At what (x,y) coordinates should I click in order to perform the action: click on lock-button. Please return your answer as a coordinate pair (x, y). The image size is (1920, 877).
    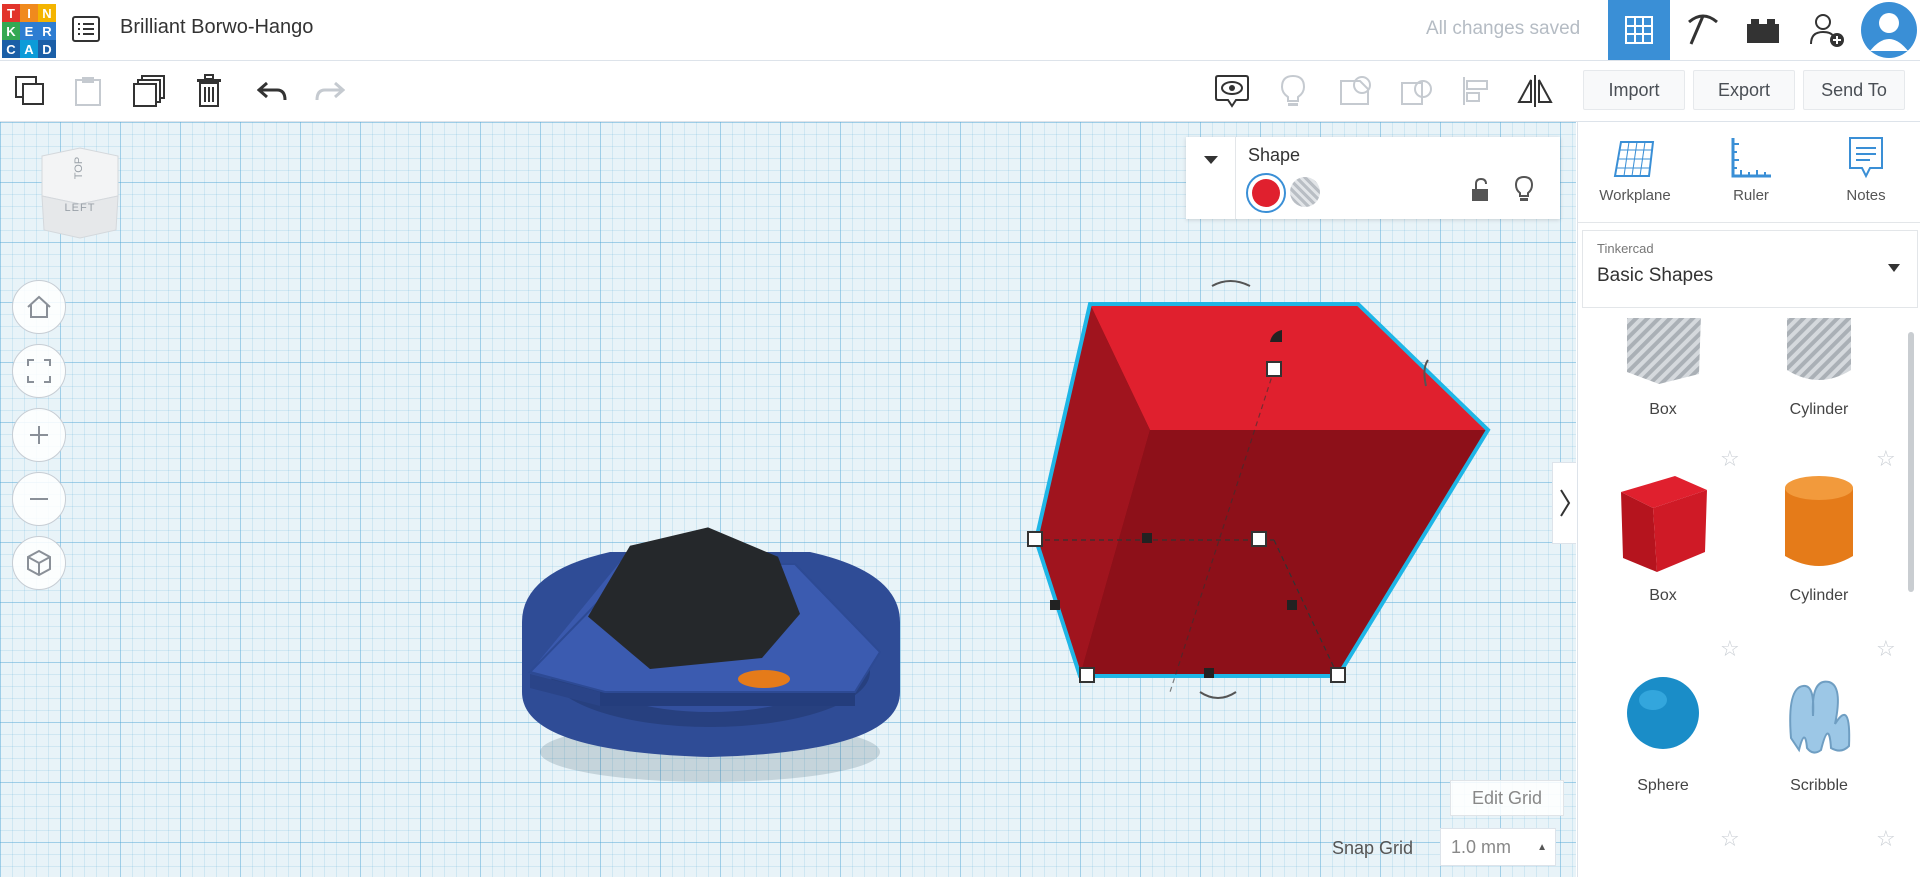
    Looking at the image, I should click on (1480, 192).